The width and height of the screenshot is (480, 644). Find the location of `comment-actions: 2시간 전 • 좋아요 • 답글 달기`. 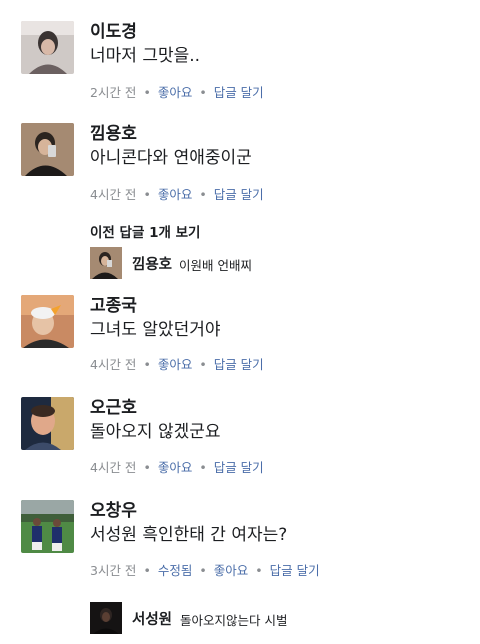

comment-actions: 2시간 전 • 좋아요 • 답글 달기 is located at coordinates (177, 91).